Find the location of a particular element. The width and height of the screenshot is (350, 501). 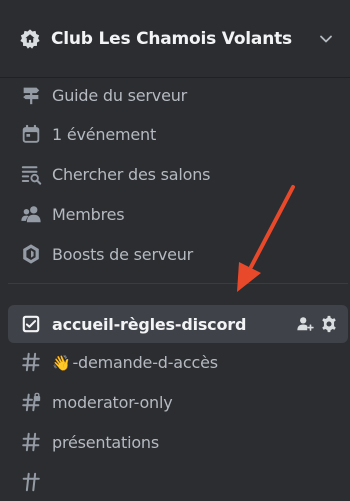

annotation-arrow-icon is located at coordinates (266, 238).